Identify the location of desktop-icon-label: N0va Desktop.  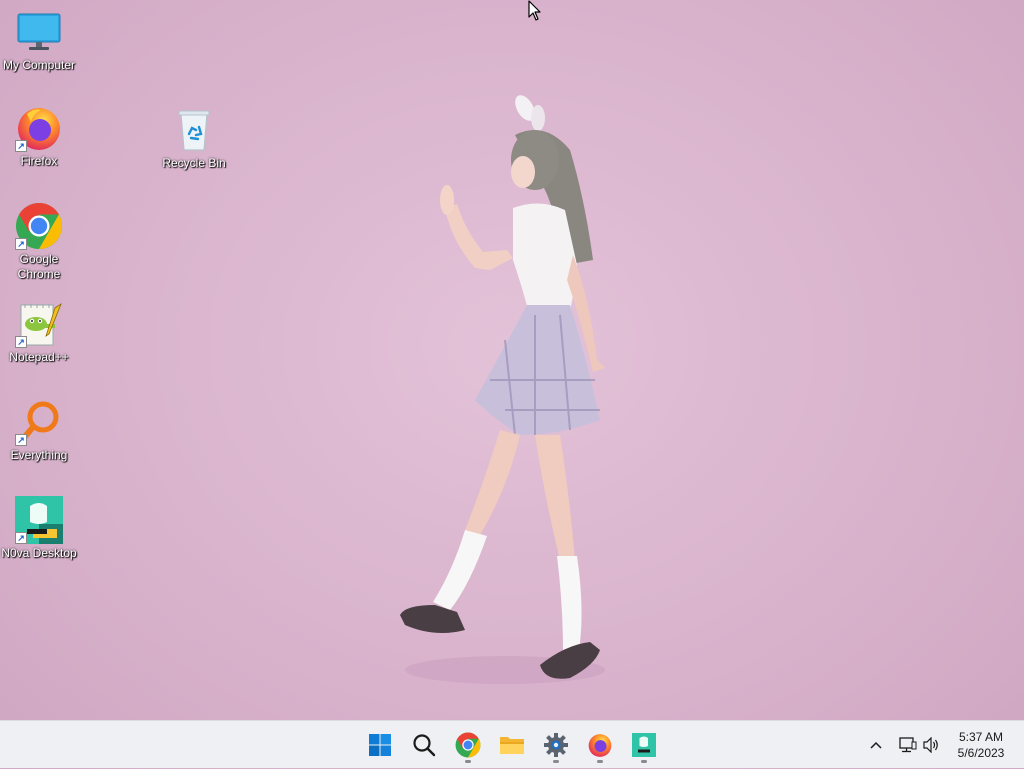
(39, 553).